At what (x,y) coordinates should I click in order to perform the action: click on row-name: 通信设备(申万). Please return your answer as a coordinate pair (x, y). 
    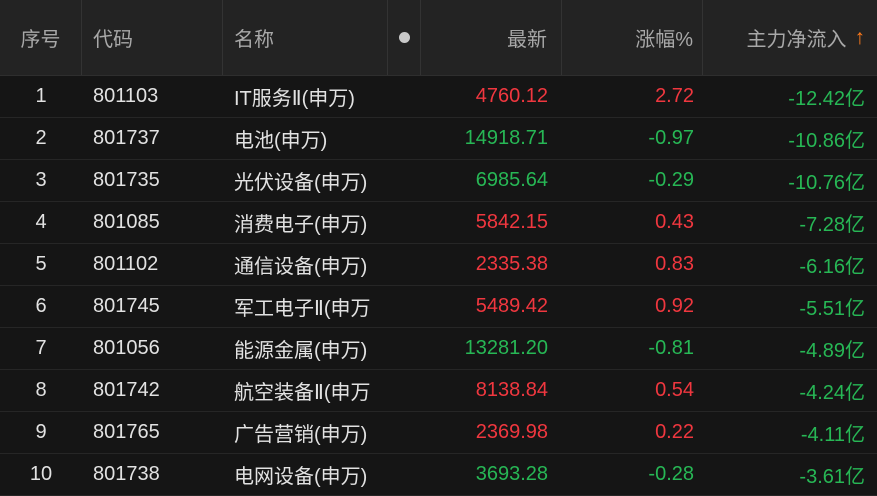
    Looking at the image, I should click on (301, 267).